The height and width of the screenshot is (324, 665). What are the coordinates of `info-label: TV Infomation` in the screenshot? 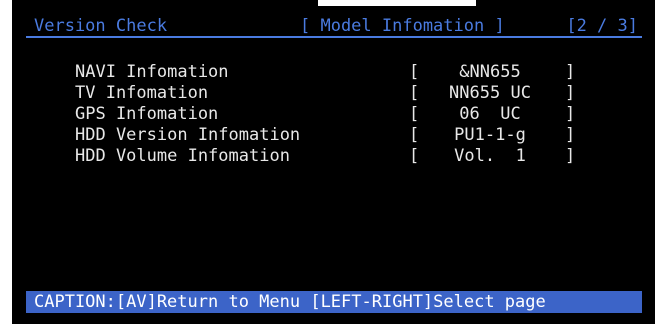 It's located at (142, 93).